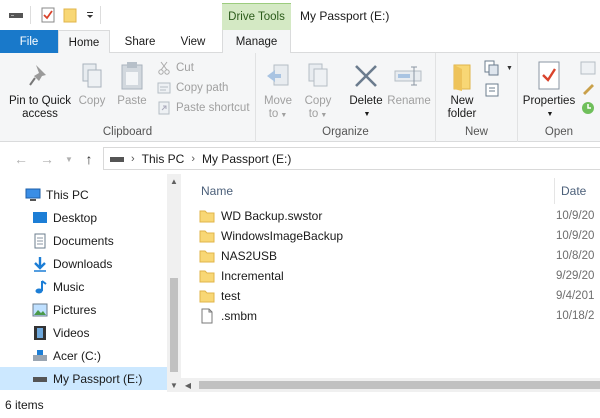 The width and height of the screenshot is (600, 418). I want to click on up-arrow-icon: ↑, so click(89, 159).